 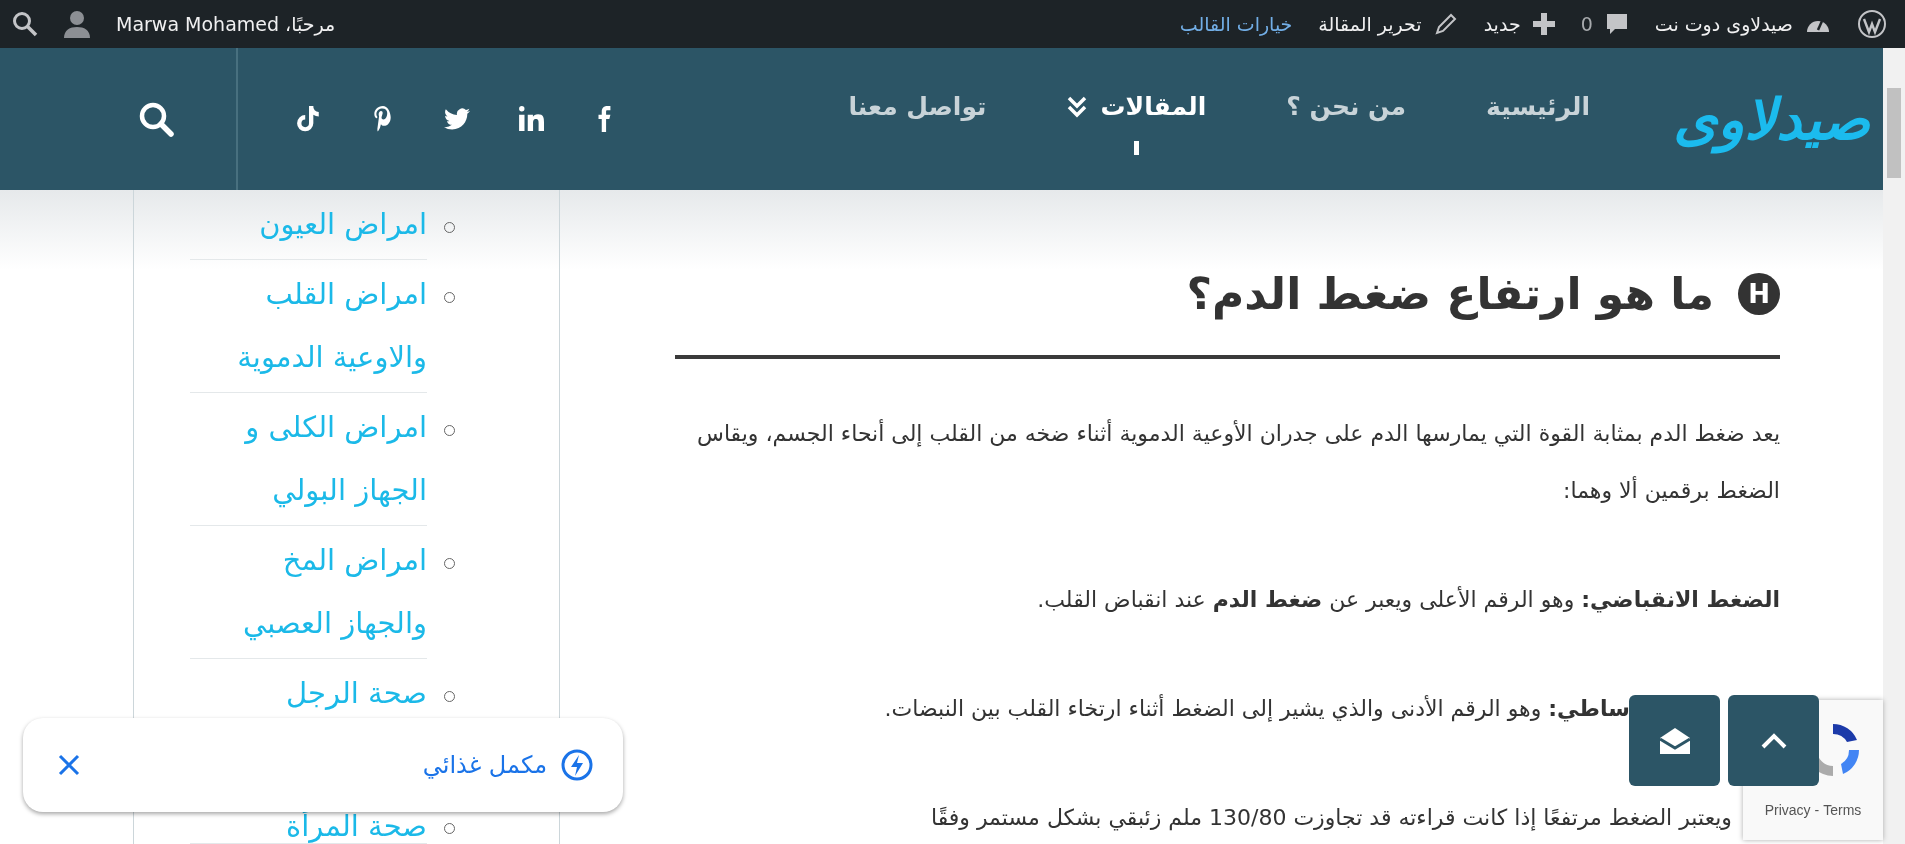 I want to click on terms-link: Terms, so click(x=1842, y=810).